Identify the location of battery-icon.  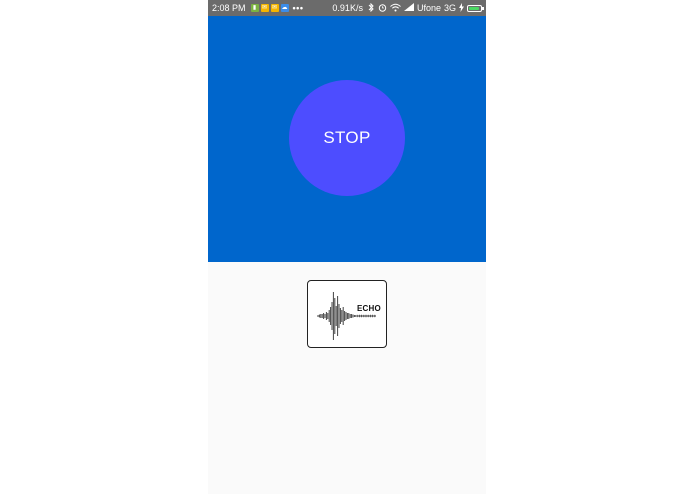
(475, 8).